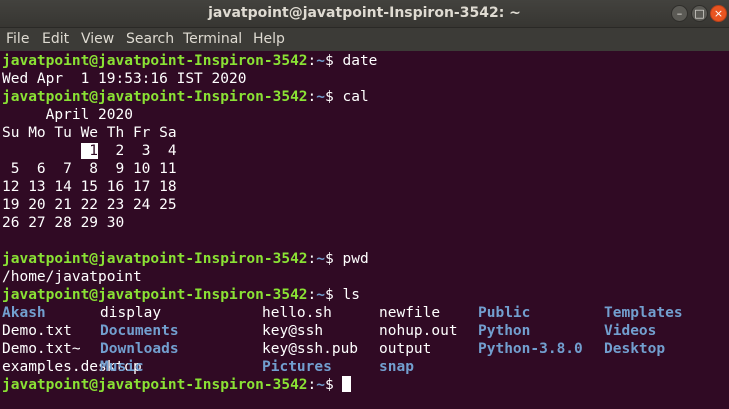 The height and width of the screenshot is (409, 729). Describe the element at coordinates (297, 367) in the screenshot. I see `ls-directory: Pictures` at that location.